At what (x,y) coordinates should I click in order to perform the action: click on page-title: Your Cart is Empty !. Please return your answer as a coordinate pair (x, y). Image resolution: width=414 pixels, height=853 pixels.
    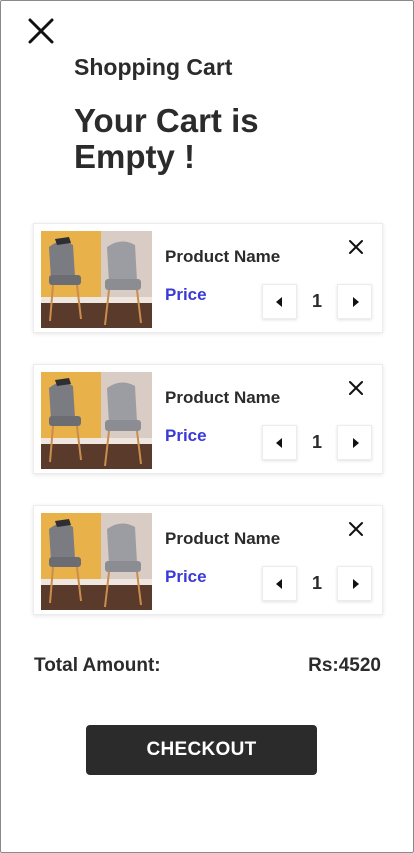
    Looking at the image, I should click on (166, 138).